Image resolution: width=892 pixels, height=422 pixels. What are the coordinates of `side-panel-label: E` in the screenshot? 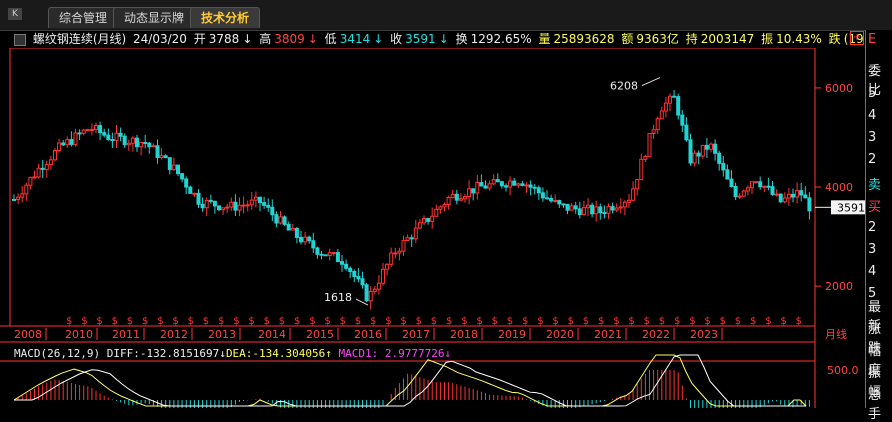 It's located at (872, 39).